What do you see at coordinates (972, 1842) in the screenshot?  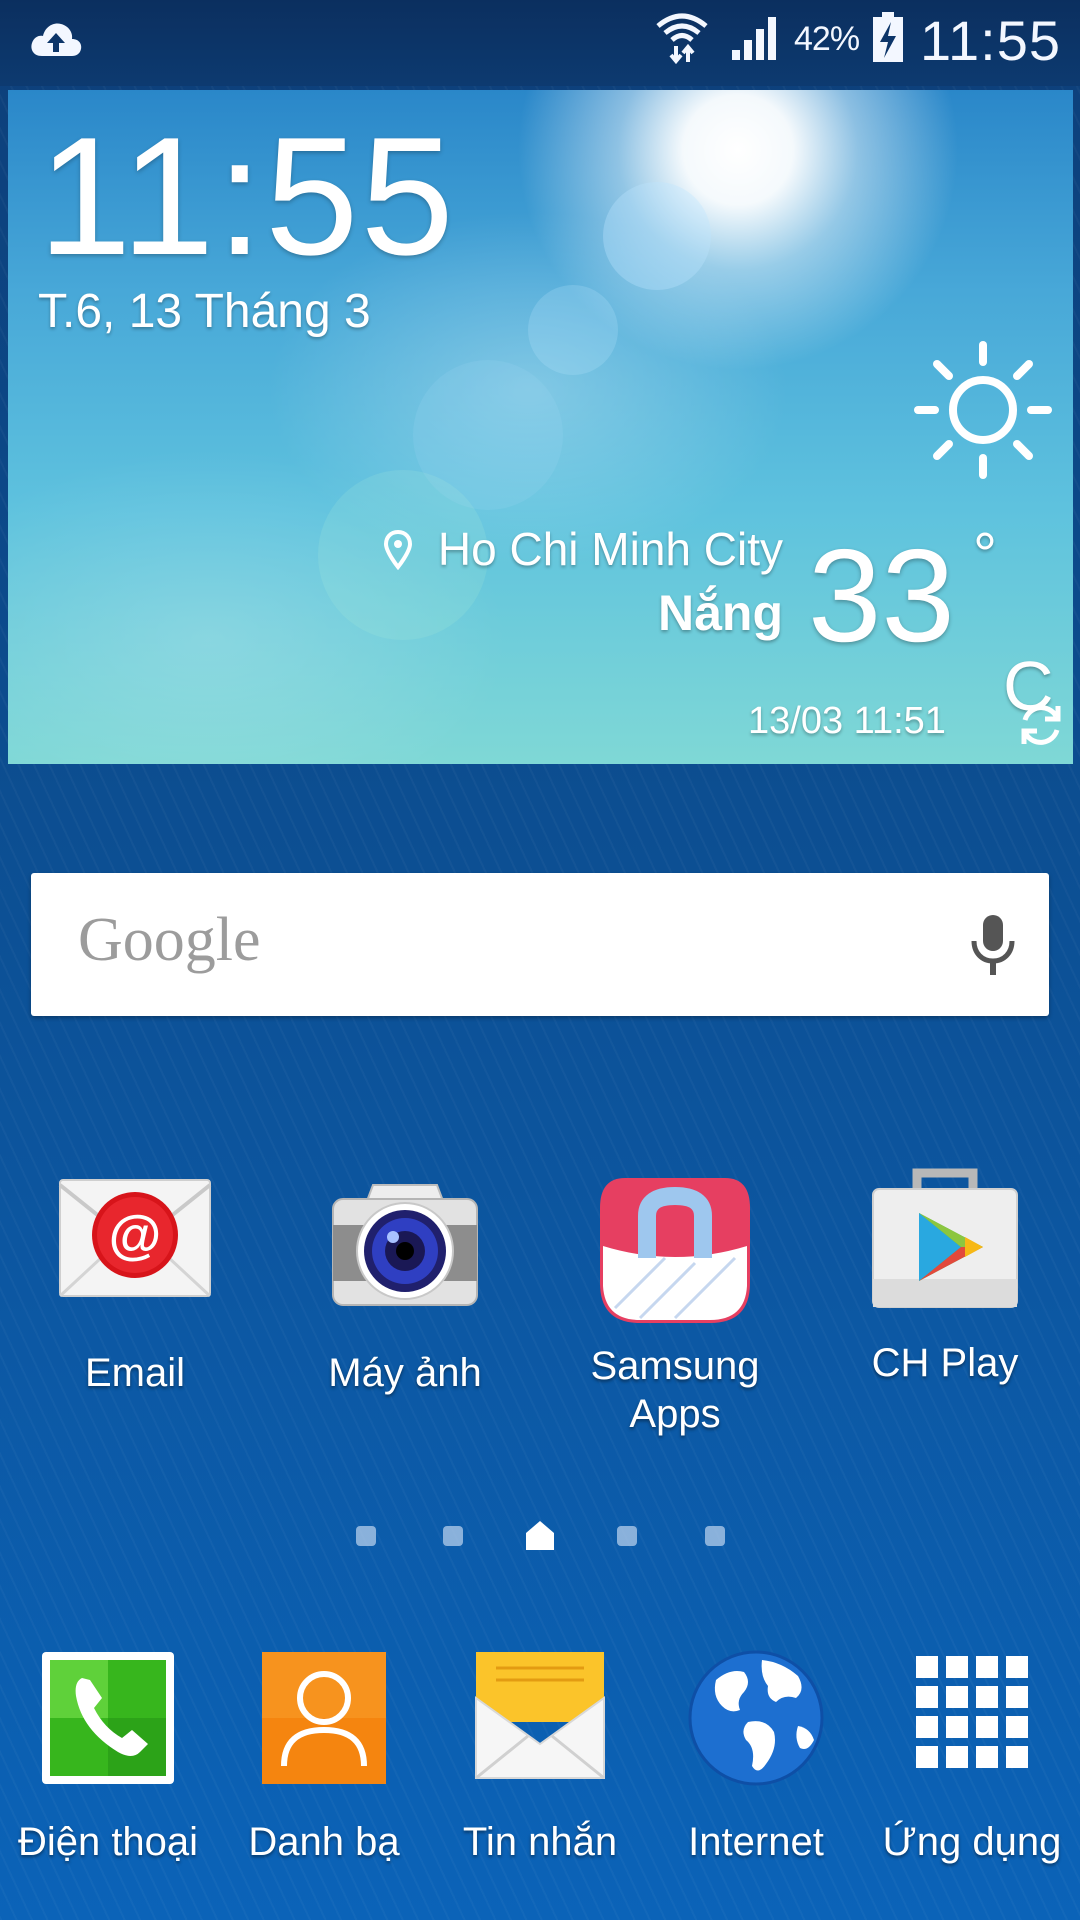 I see `dock-label-app-drawer: Ứng dụng` at bounding box center [972, 1842].